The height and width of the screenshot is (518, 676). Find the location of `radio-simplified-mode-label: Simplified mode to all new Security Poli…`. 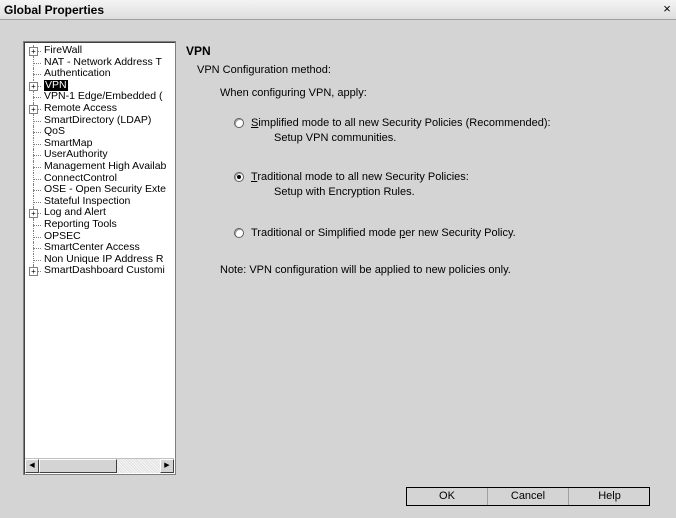

radio-simplified-mode-label: Simplified mode to all new Security Poli… is located at coordinates (401, 123).